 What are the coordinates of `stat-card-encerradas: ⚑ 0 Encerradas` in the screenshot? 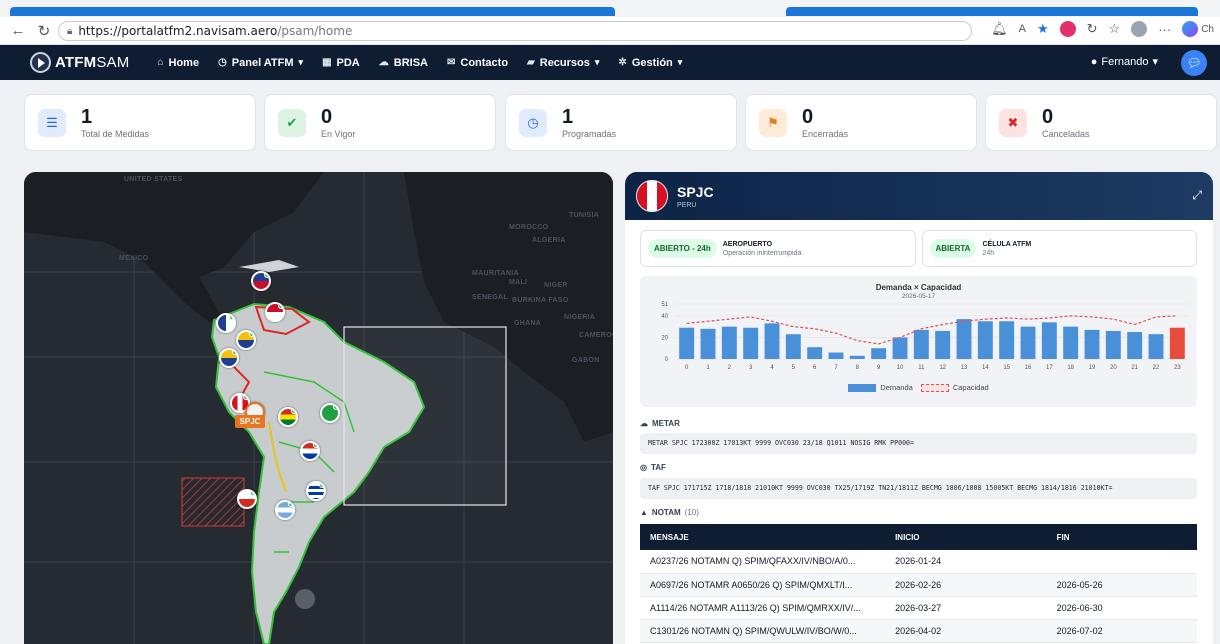 It's located at (861, 122).